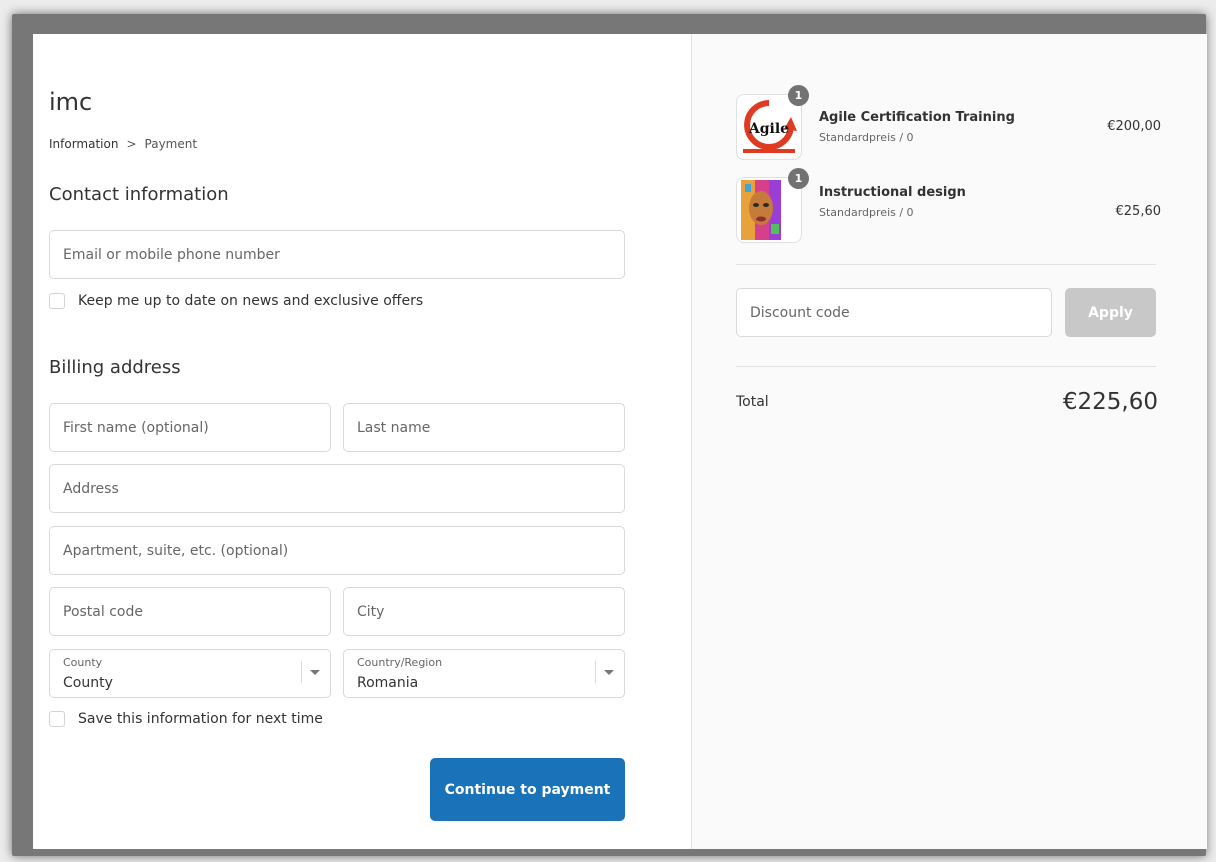  I want to click on breadcrumb: Information > Payment, so click(123, 144).